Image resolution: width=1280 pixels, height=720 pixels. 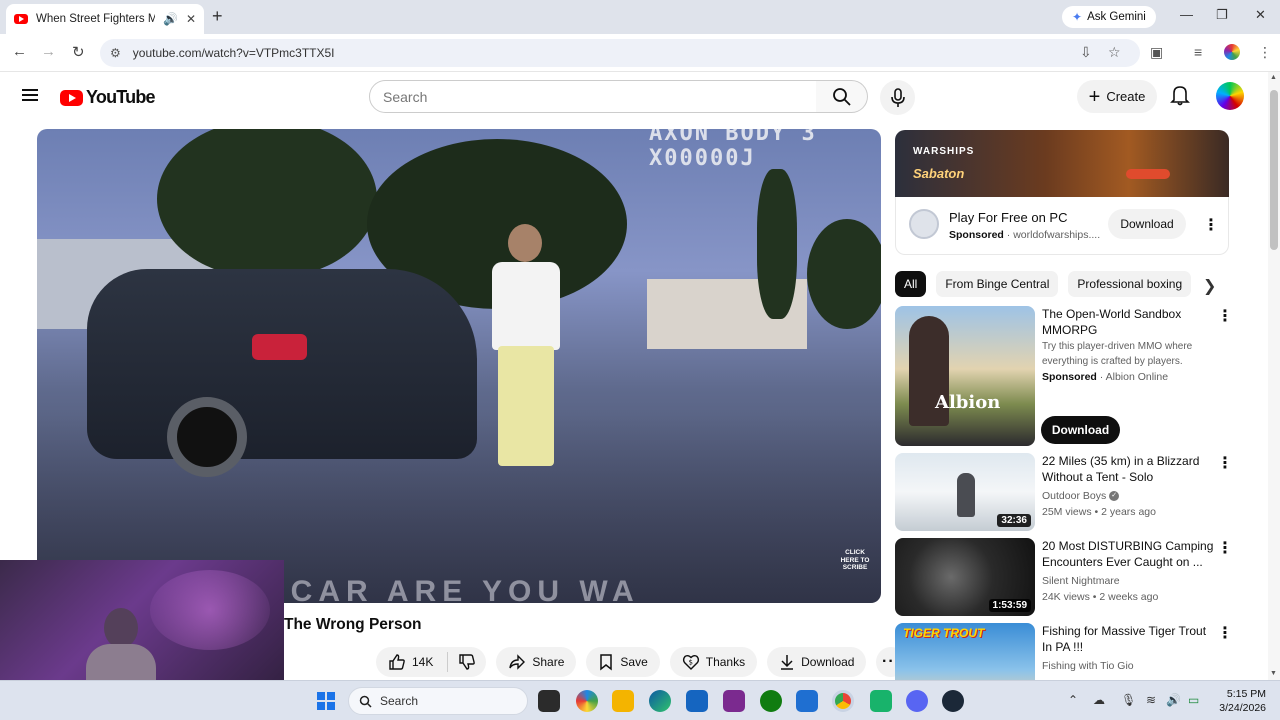 What do you see at coordinates (620, 53) in the screenshot?
I see `address-bar: ⚙ youtube.com/watch?v=VTPmc3TTX5I` at bounding box center [620, 53].